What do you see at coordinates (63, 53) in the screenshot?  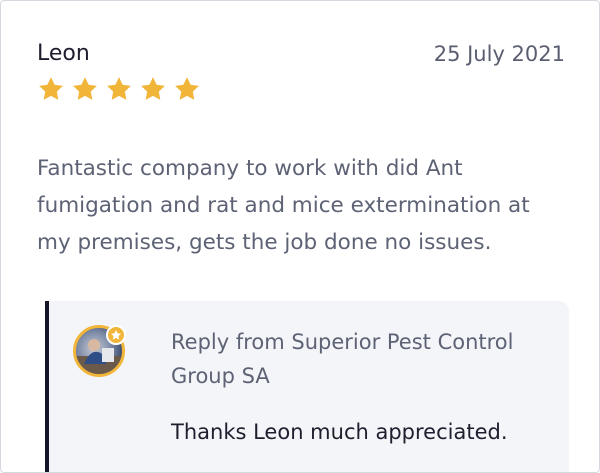 I see `reviewer-name: Leon` at bounding box center [63, 53].